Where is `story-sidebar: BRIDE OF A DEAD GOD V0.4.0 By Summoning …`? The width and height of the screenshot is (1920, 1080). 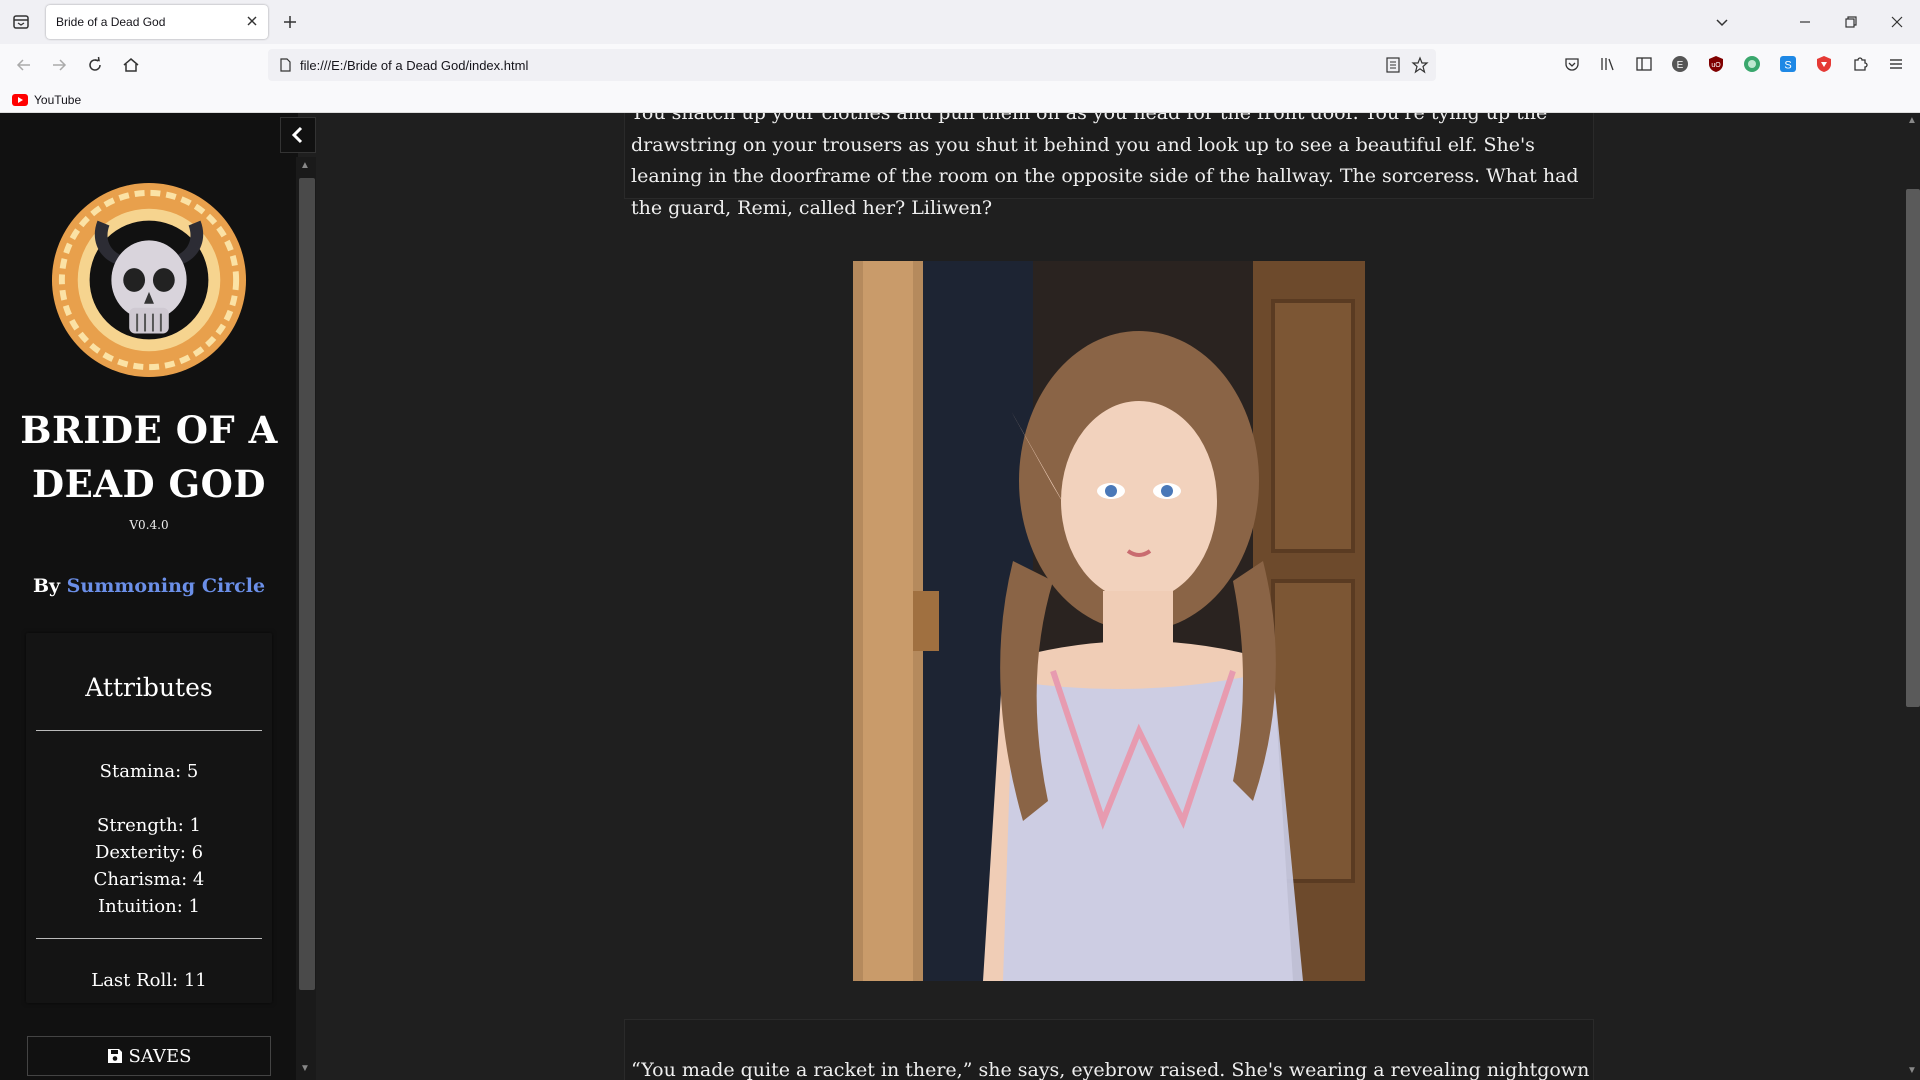 story-sidebar: BRIDE OF A DEAD GOD V0.4.0 By Summoning … is located at coordinates (149, 596).